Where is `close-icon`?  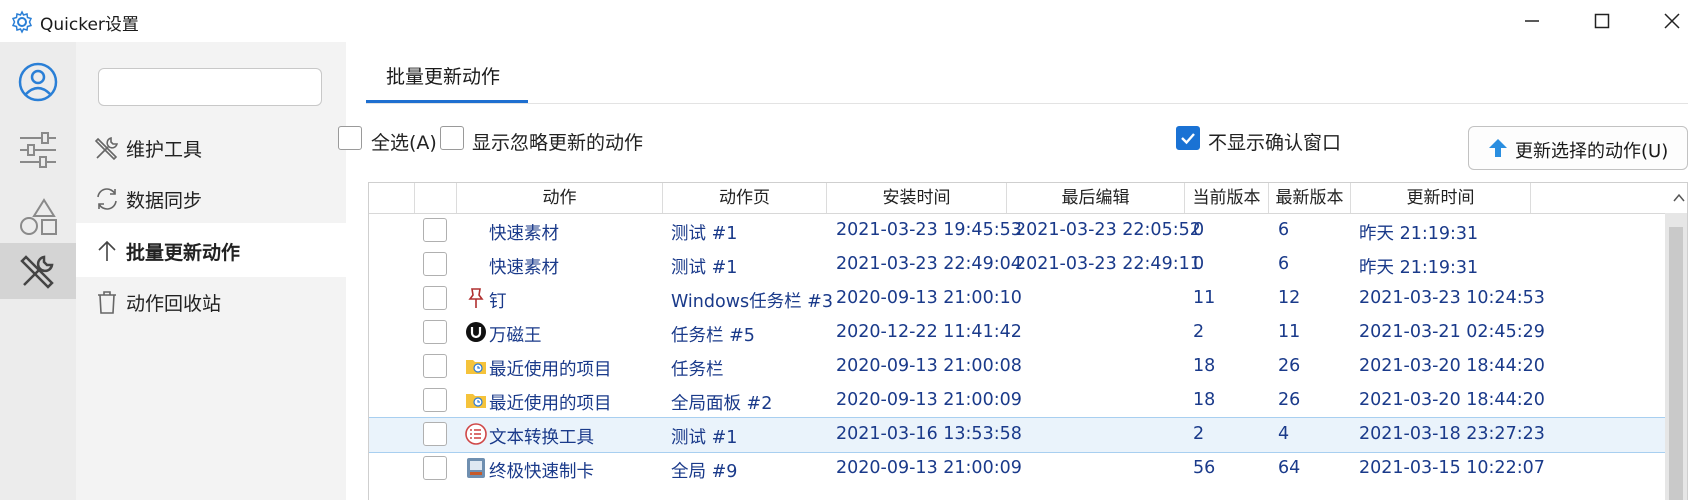 close-icon is located at coordinates (1672, 21).